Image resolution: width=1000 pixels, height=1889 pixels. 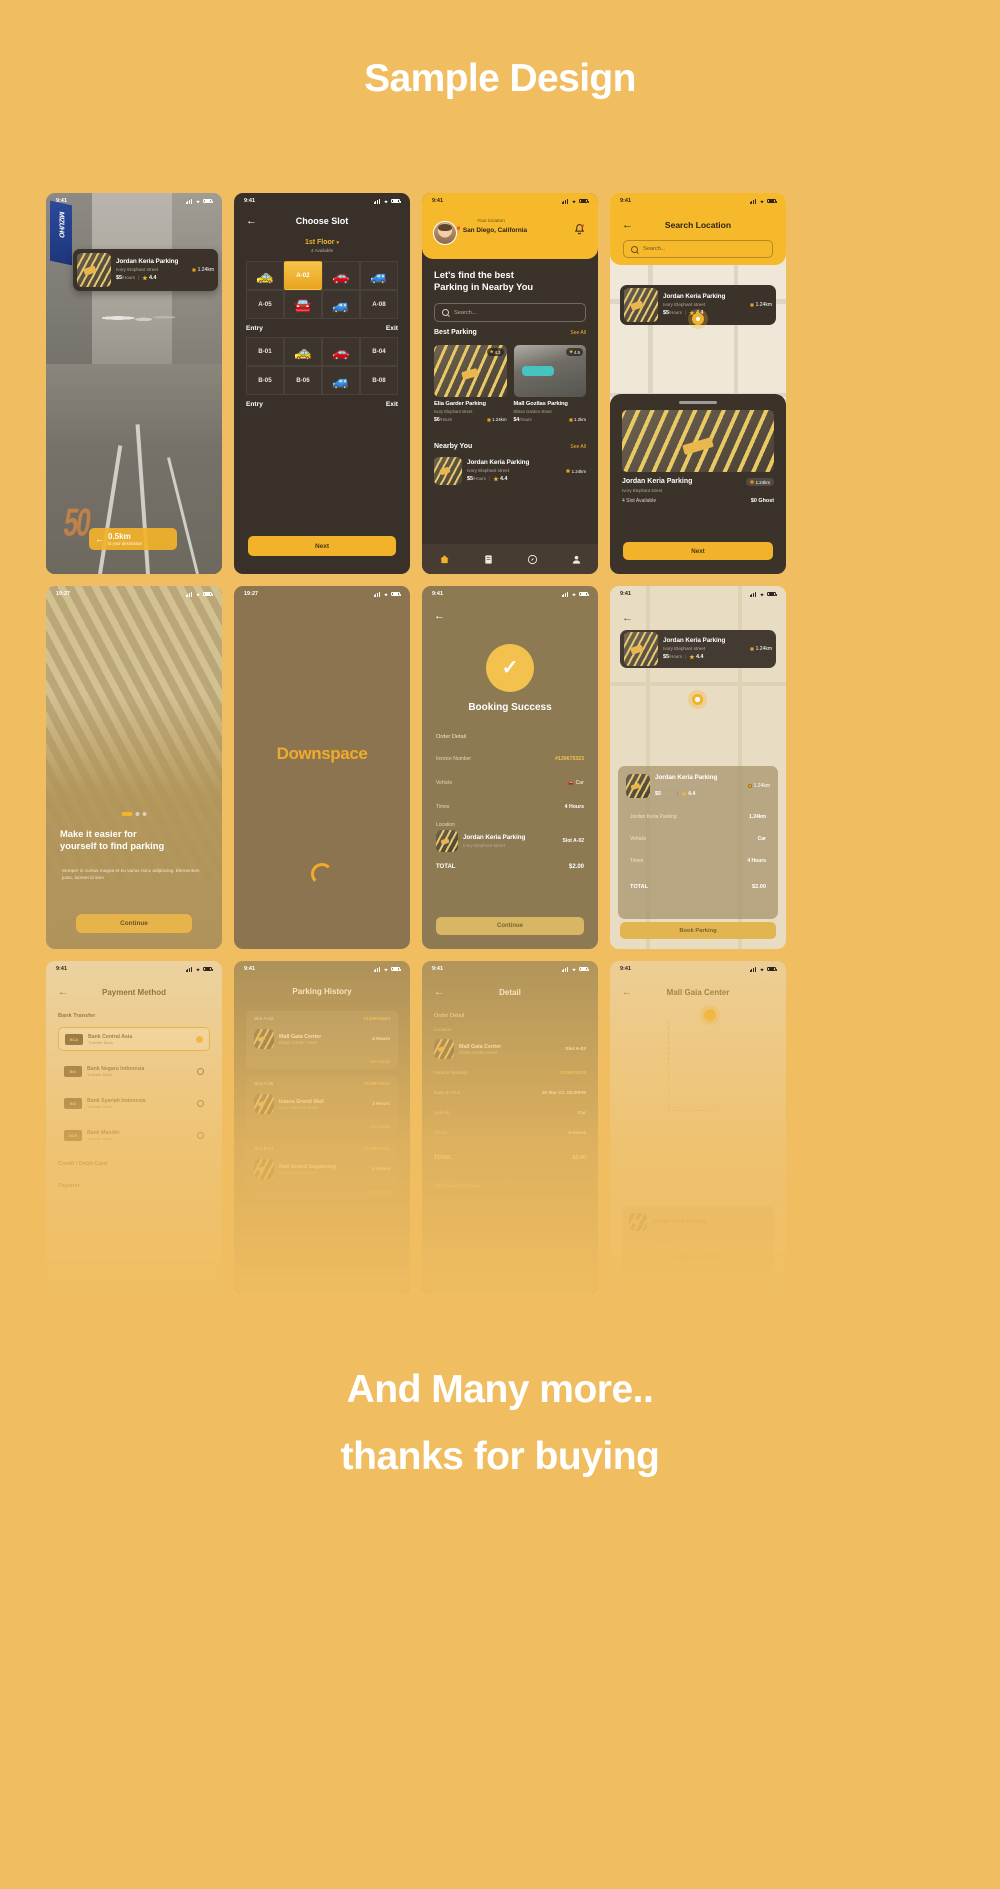 What do you see at coordinates (488, 559) in the screenshot?
I see `ticket-icon` at bounding box center [488, 559].